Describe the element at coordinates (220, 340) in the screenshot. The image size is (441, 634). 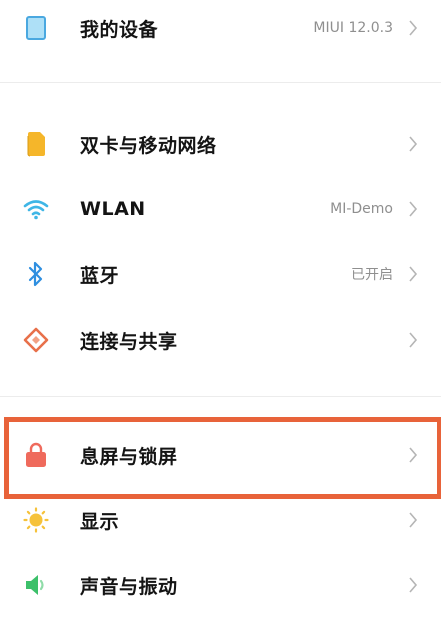
I see `settings-item-connection-sharing: 连接与共享` at that location.